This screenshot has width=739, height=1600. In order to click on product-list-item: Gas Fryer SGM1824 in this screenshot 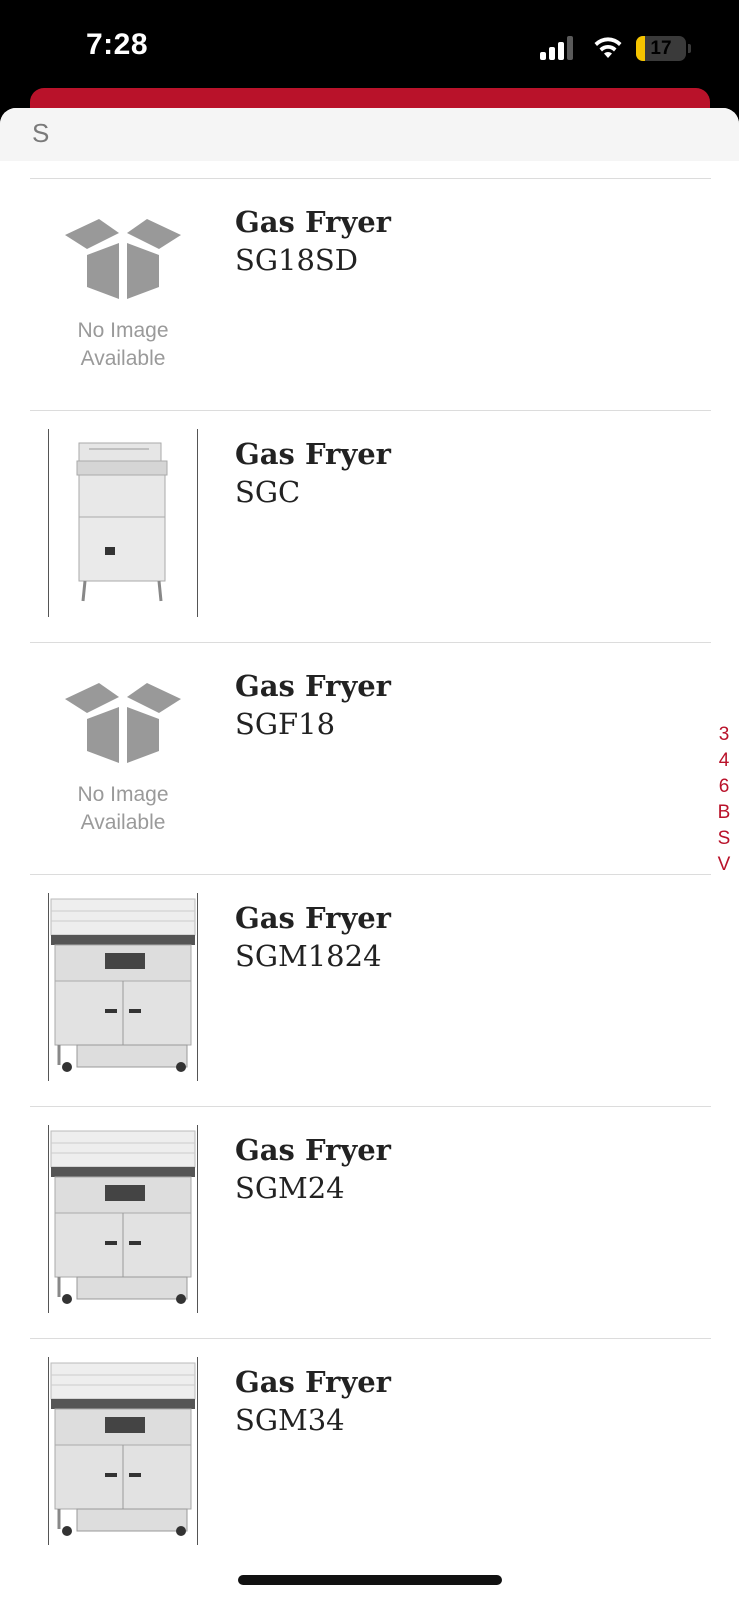, I will do `click(370, 990)`.